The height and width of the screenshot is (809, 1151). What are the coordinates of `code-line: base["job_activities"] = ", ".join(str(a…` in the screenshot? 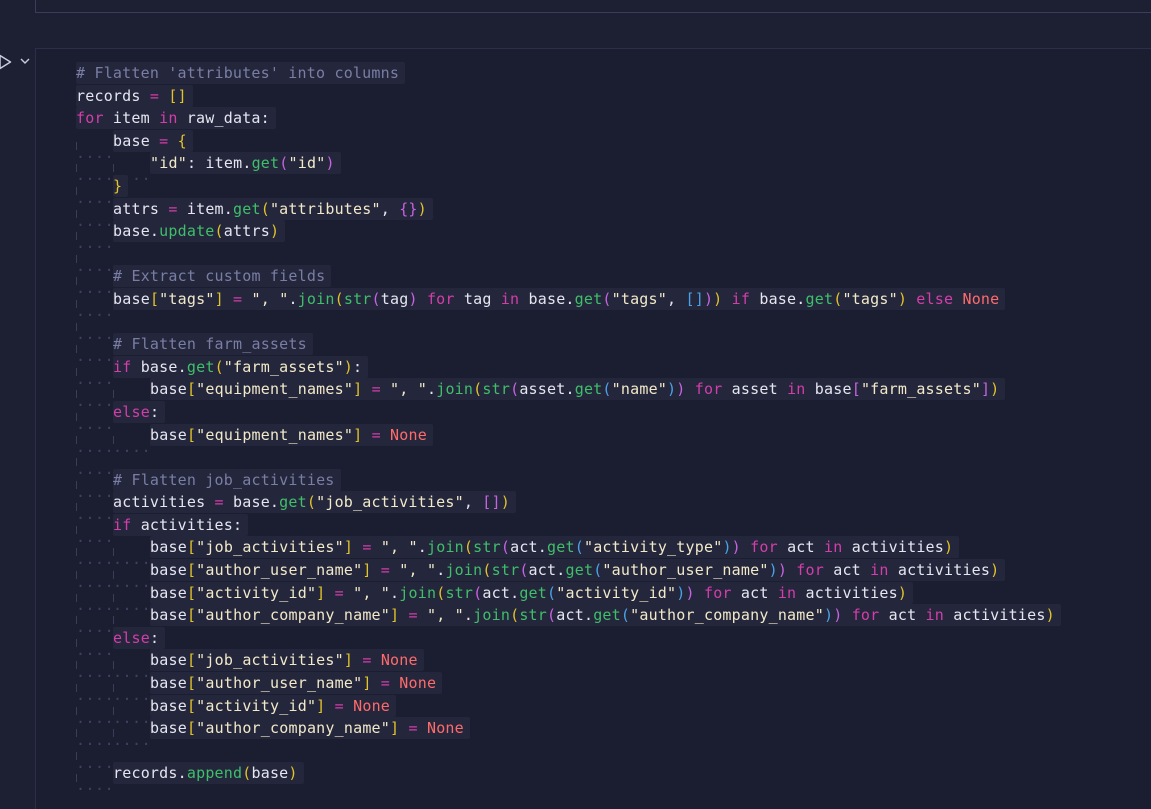 It's located at (568, 555).